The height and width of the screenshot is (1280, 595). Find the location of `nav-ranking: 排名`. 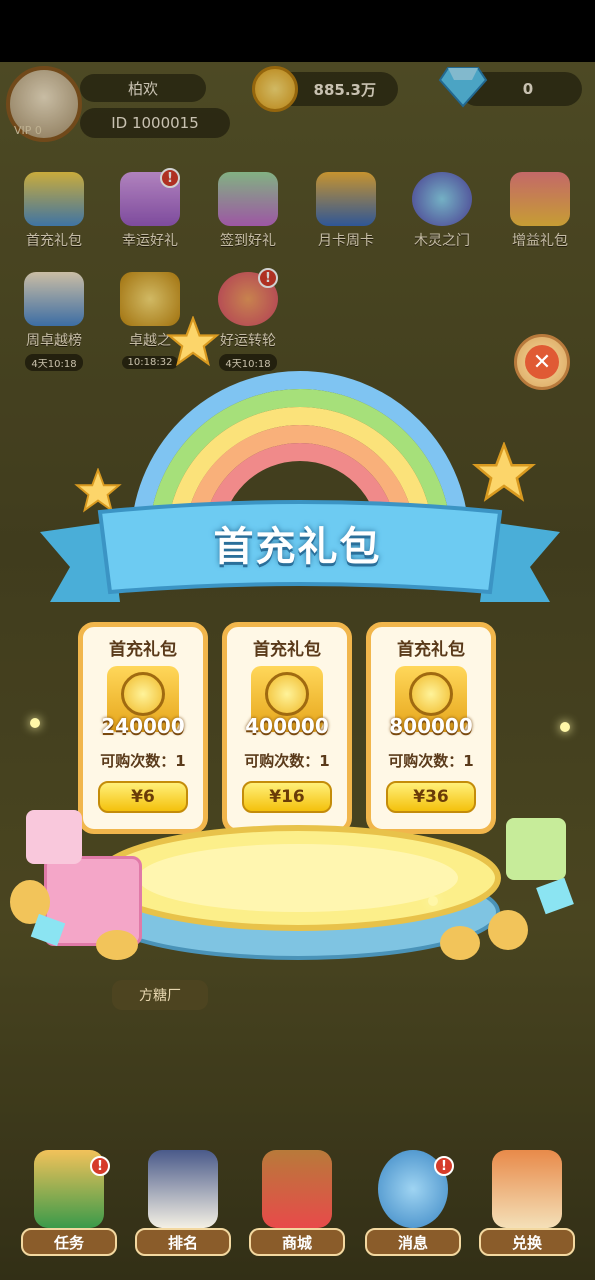

nav-ranking: 排名 is located at coordinates (183, 1203).